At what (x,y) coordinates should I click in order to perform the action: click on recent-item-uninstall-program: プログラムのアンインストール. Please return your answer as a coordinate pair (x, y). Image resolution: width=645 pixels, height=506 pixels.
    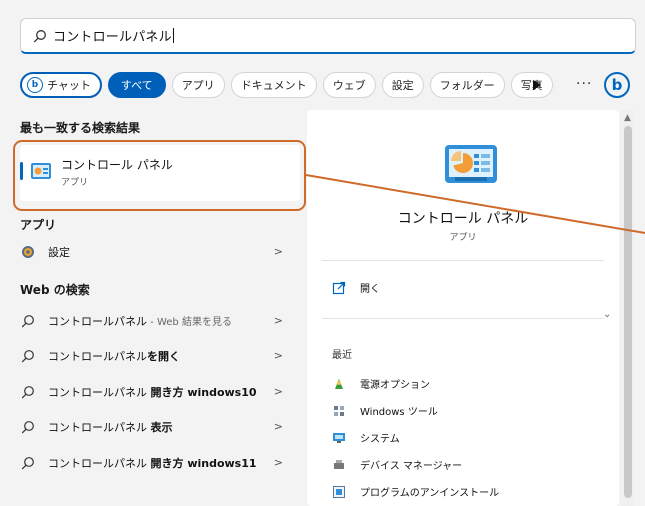
    Looking at the image, I should click on (415, 491).